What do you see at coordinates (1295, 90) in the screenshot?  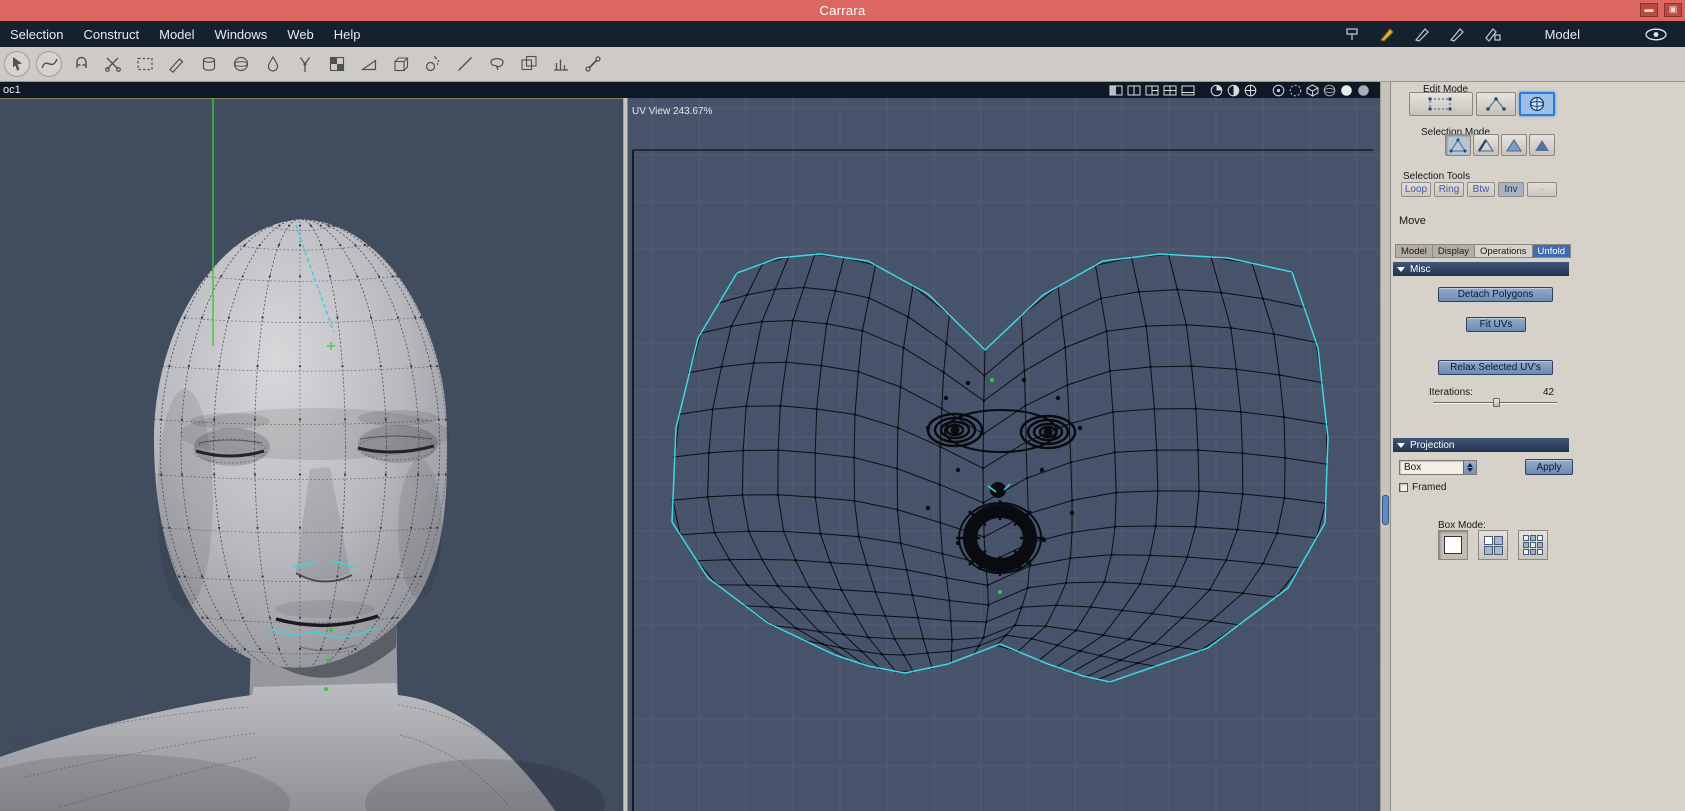 I see `dashed-circle-icon` at bounding box center [1295, 90].